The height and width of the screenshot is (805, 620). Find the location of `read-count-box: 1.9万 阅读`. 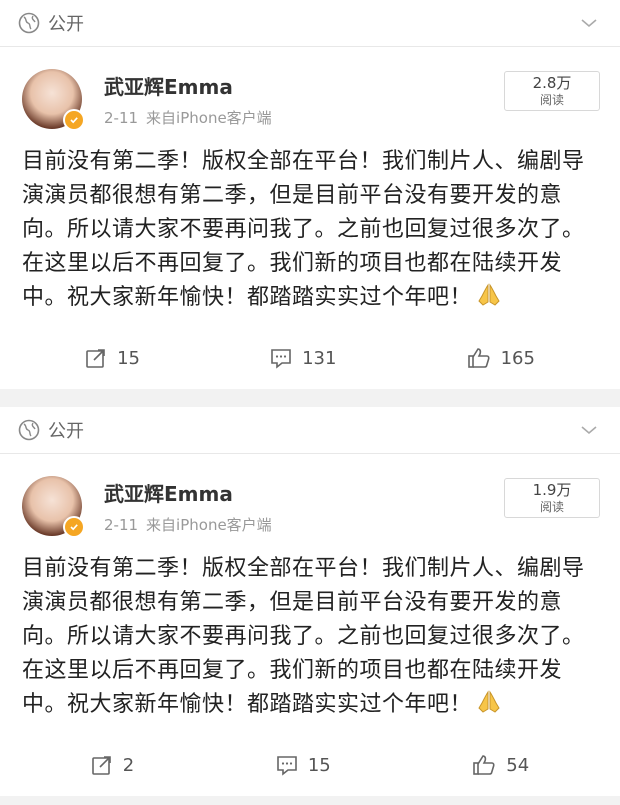

read-count-box: 1.9万 阅读 is located at coordinates (552, 498).